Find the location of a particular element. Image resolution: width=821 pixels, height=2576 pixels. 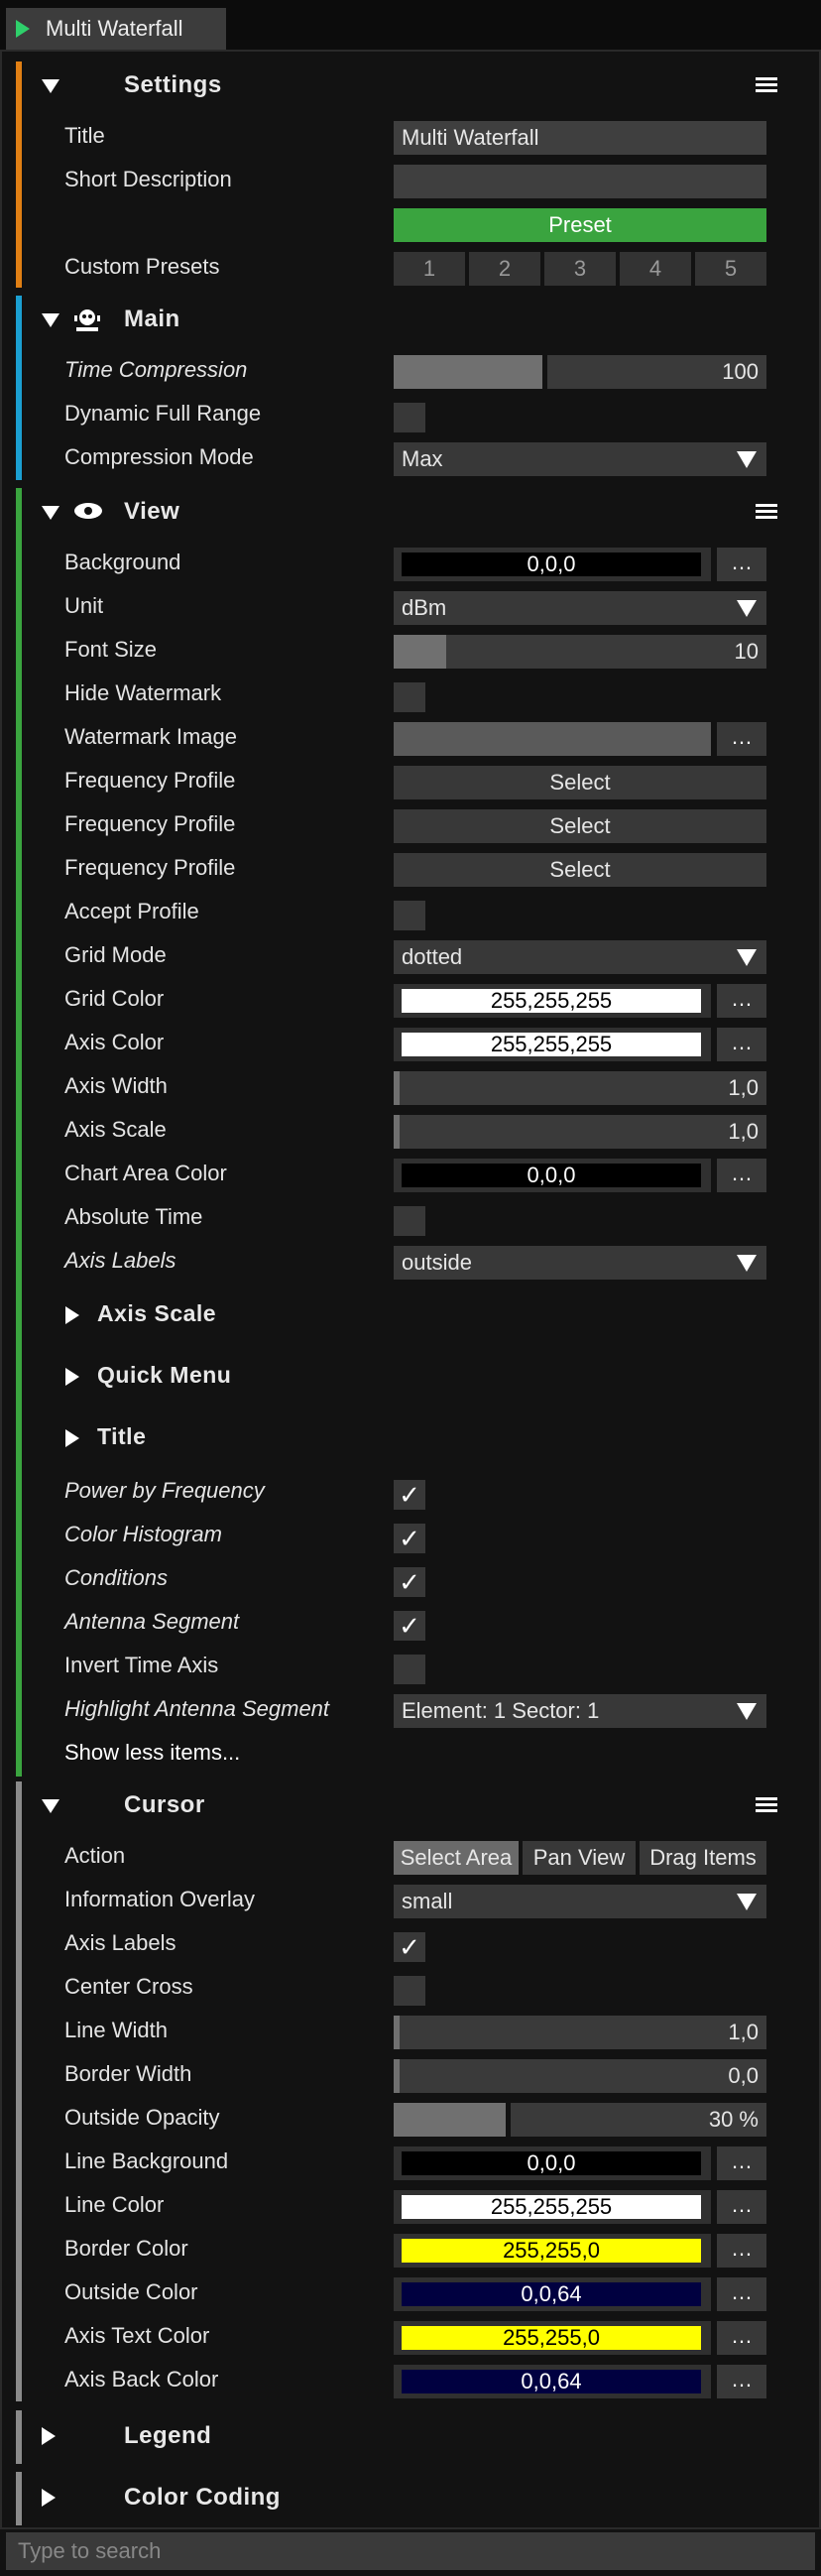

legend-header: Legend is located at coordinates (418, 2437).